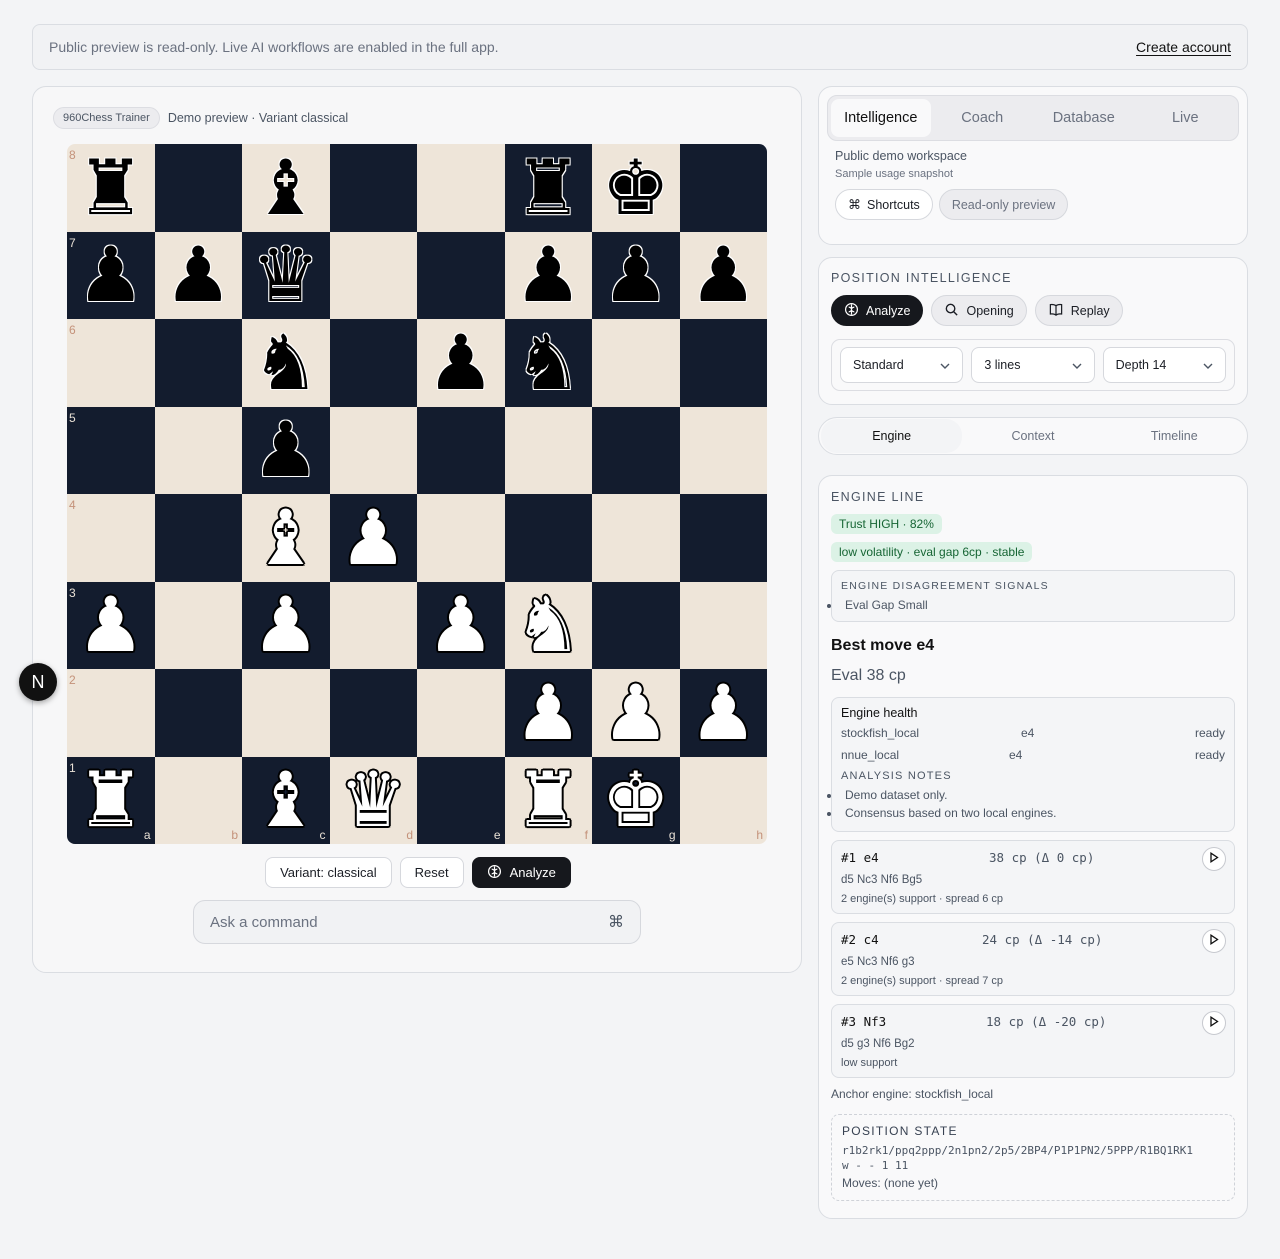  I want to click on square-h7: ♟, so click(723, 275).